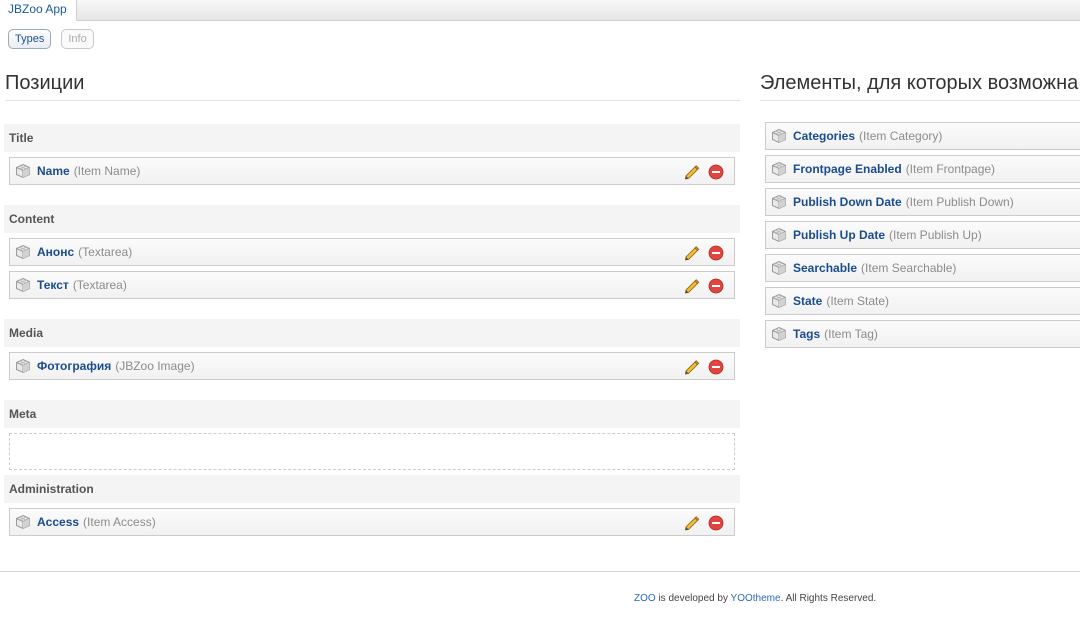 This screenshot has height=617, width=1080. Describe the element at coordinates (920, 83) in the screenshot. I see `available-elements-title: Элементы, для которых возможна н` at that location.